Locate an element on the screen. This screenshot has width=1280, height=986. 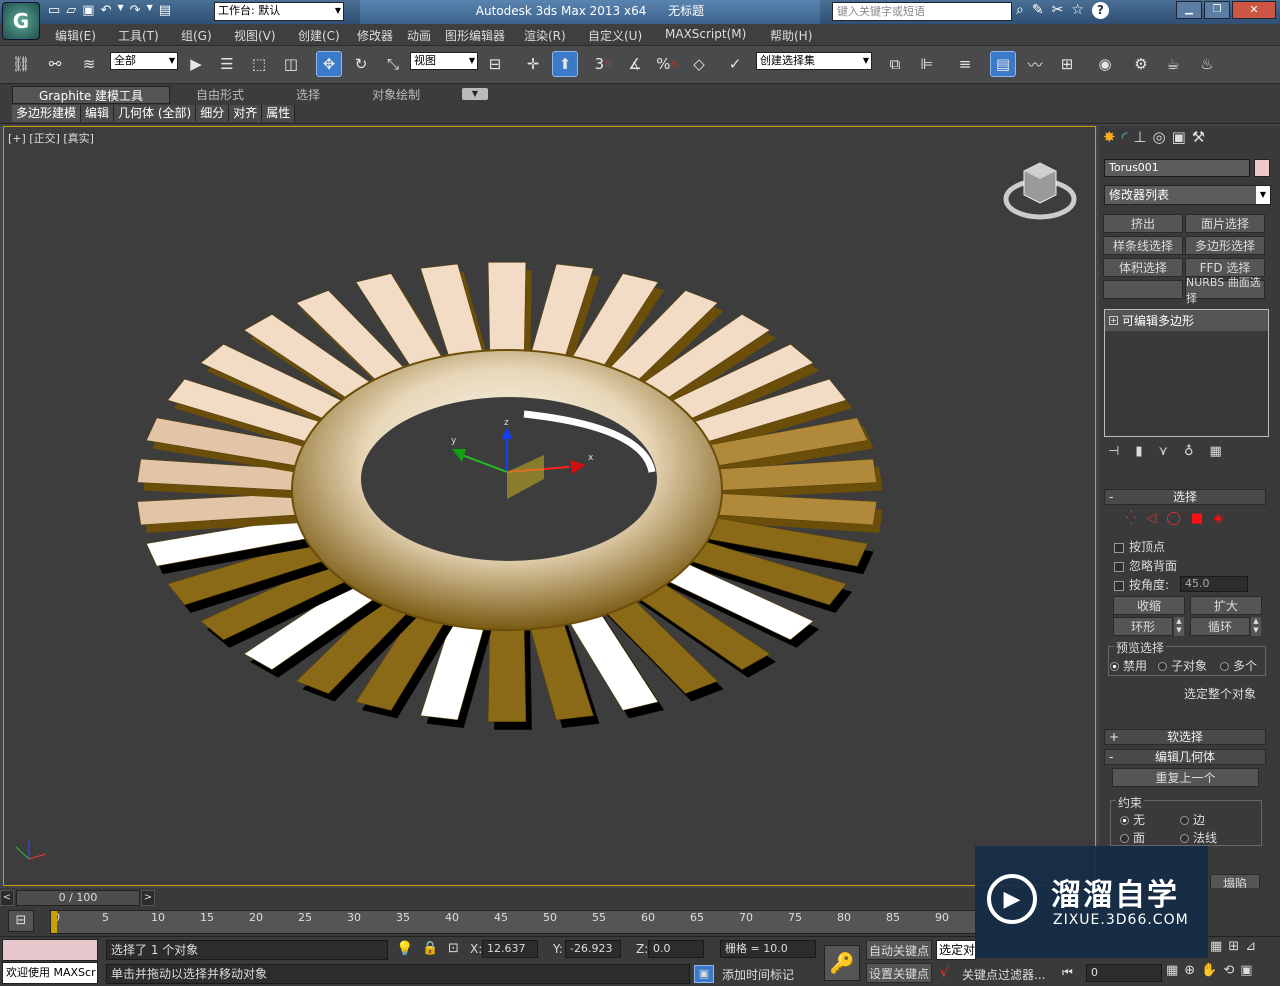
layer-manager-icon: ≡ is located at coordinates (965, 64).